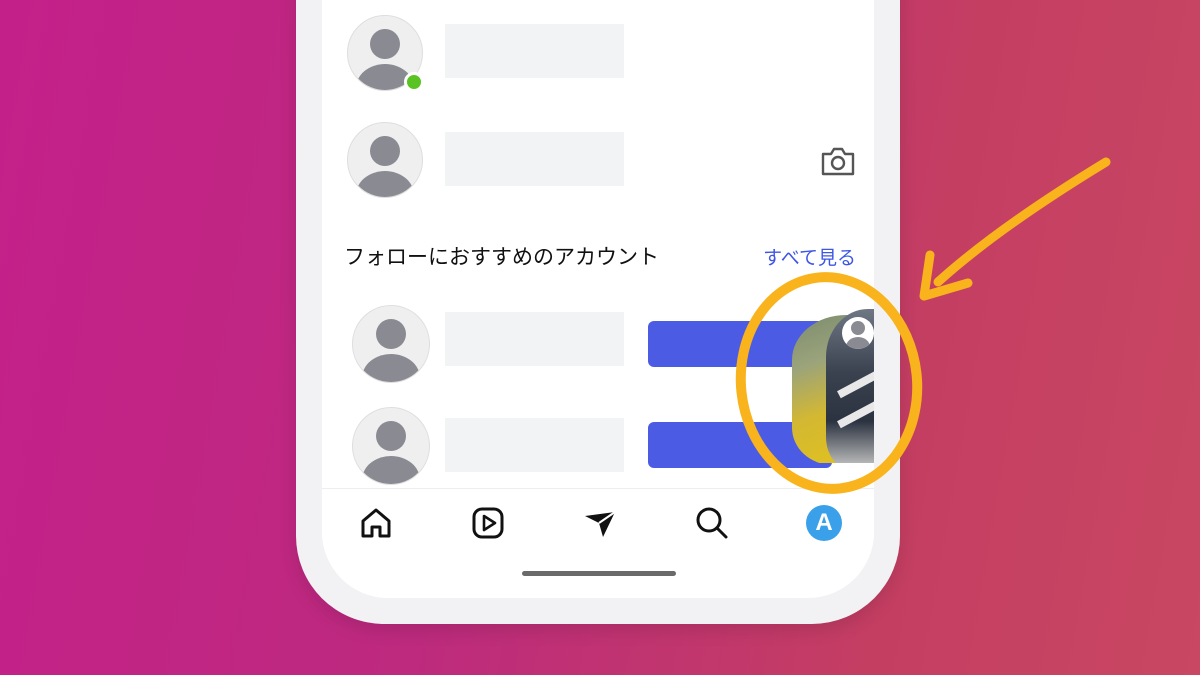  I want to click on home-icon, so click(376, 523).